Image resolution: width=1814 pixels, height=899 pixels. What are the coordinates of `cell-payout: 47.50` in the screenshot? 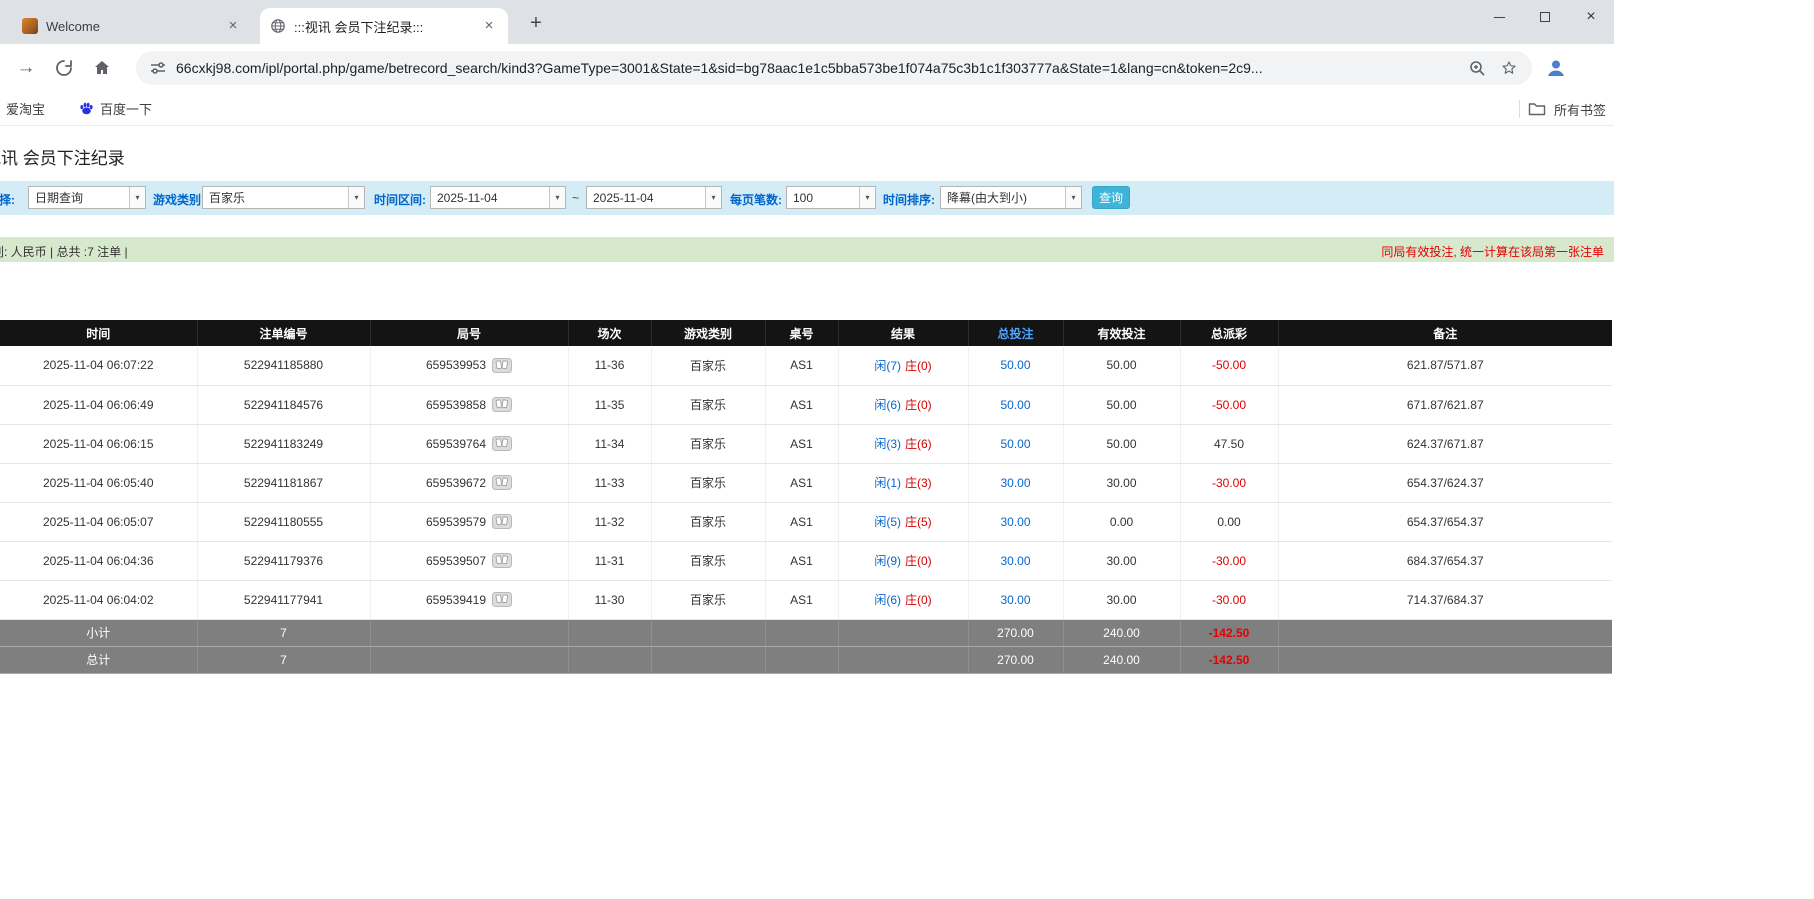 It's located at (1229, 444).